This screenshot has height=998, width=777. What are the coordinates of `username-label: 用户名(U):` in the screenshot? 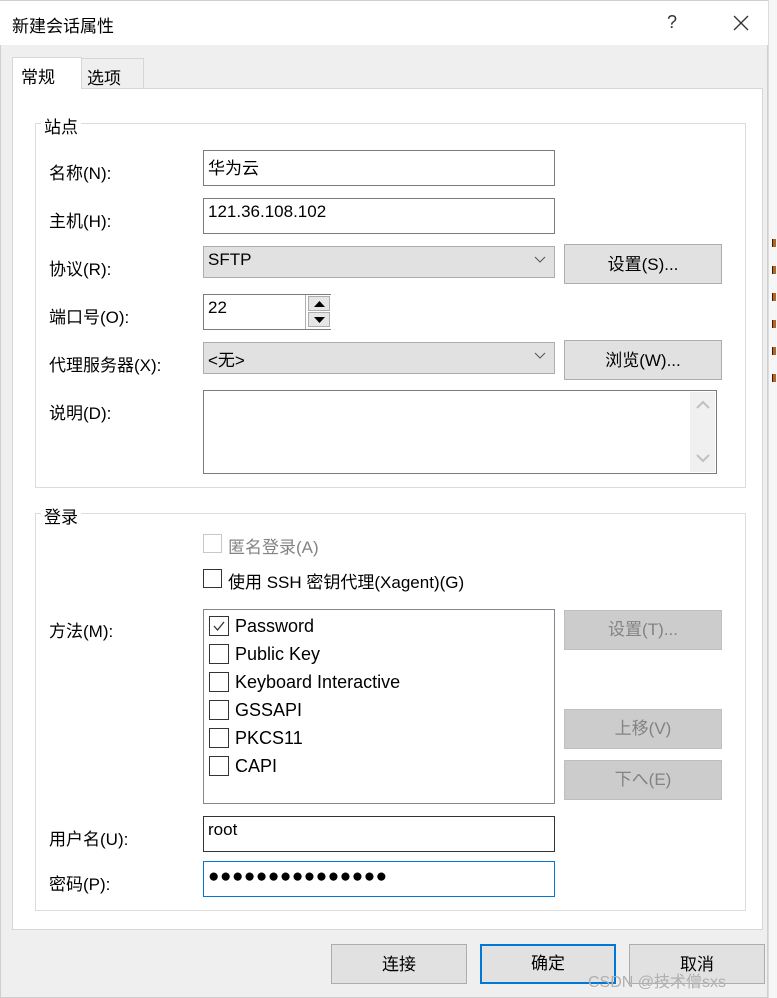 It's located at (89, 839).